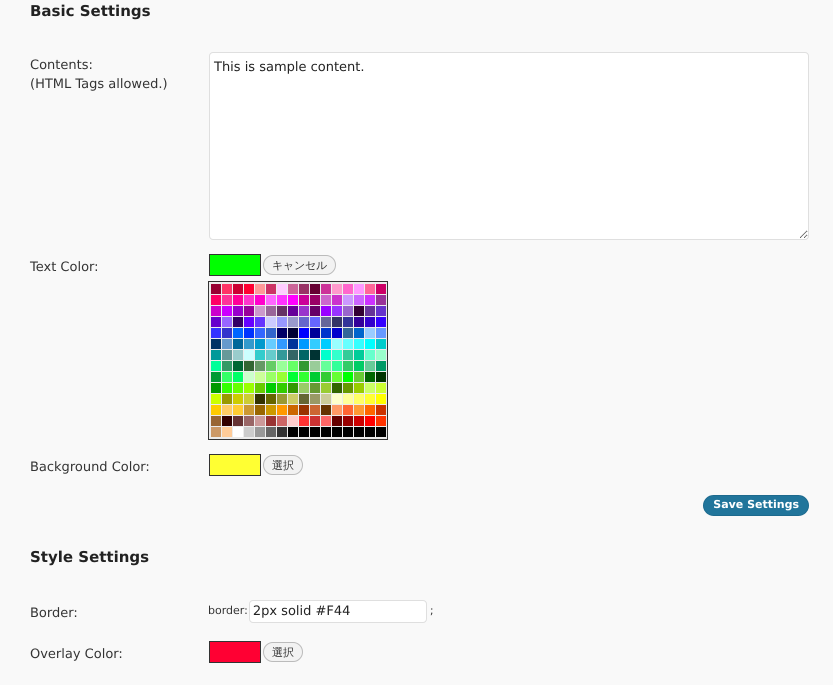 The image size is (833, 685). Describe the element at coordinates (91, 11) in the screenshot. I see `section-heading: Basic Settings` at that location.